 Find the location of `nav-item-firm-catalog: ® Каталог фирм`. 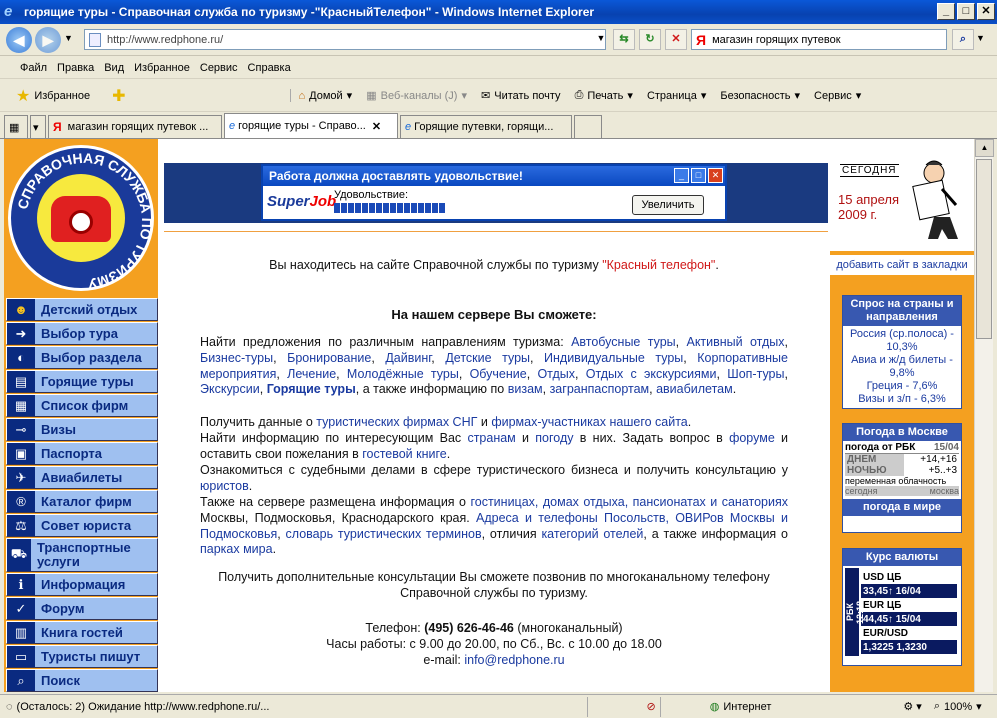

nav-item-firm-catalog: ® Каталог фирм is located at coordinates (82, 501).